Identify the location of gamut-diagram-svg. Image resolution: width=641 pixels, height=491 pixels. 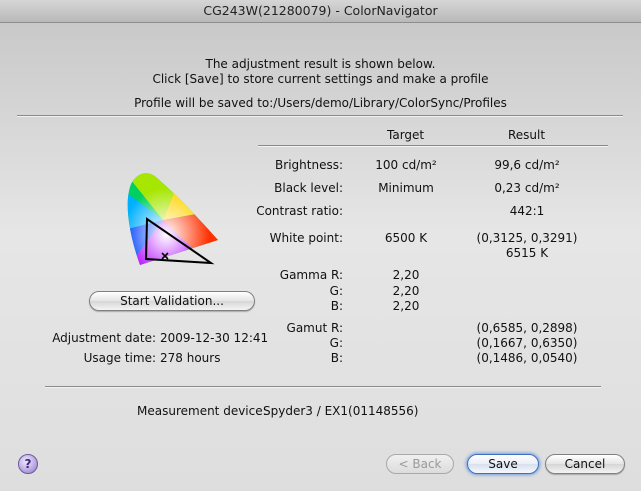
(172, 219).